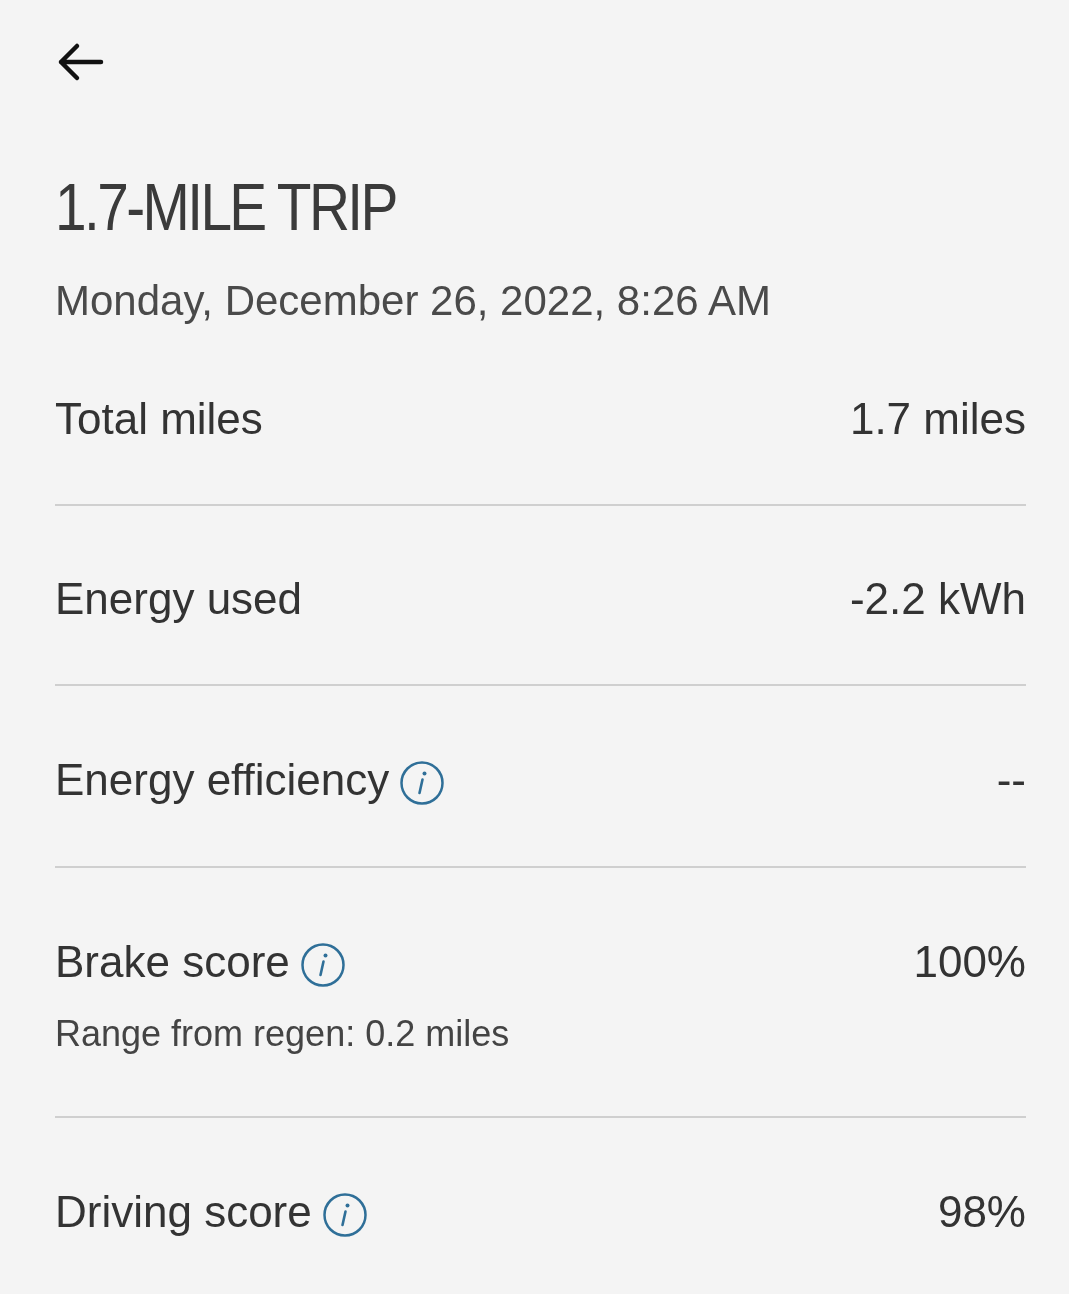 Image resolution: width=1069 pixels, height=1294 pixels. I want to click on stat-value: -2.2 kWh, so click(937, 599).